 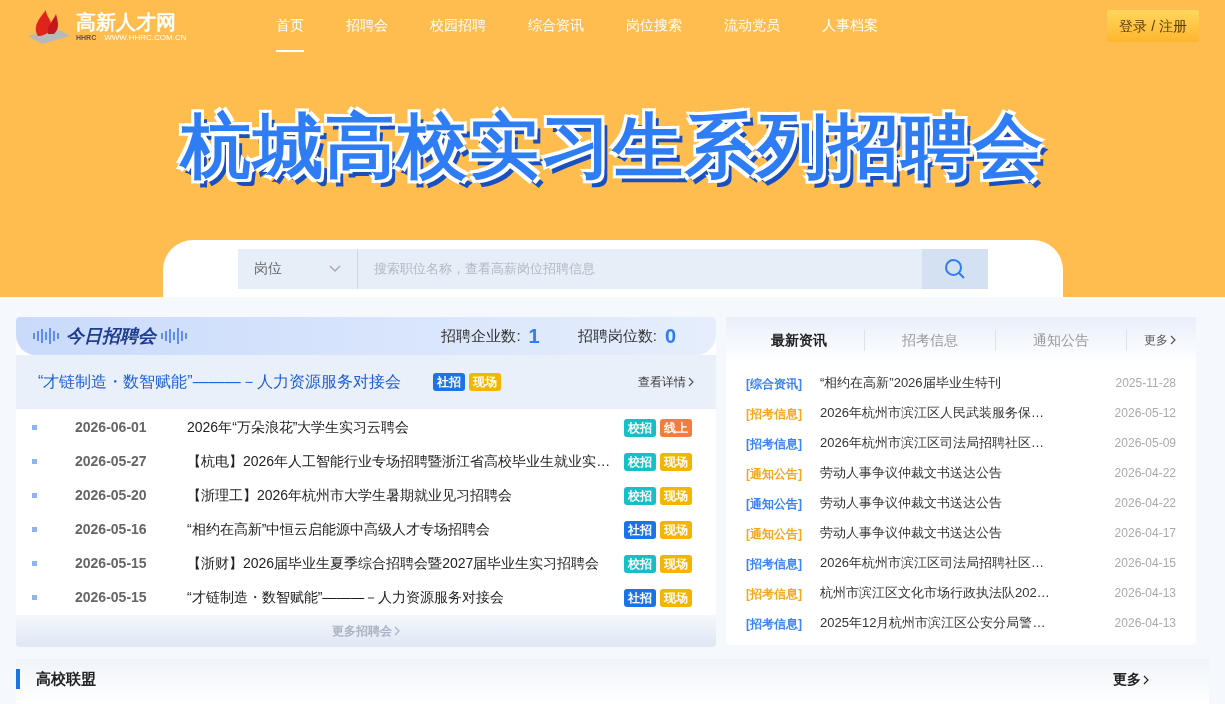 What do you see at coordinates (297, 268) in the screenshot?
I see `category-dropdown: 岗位` at bounding box center [297, 268].